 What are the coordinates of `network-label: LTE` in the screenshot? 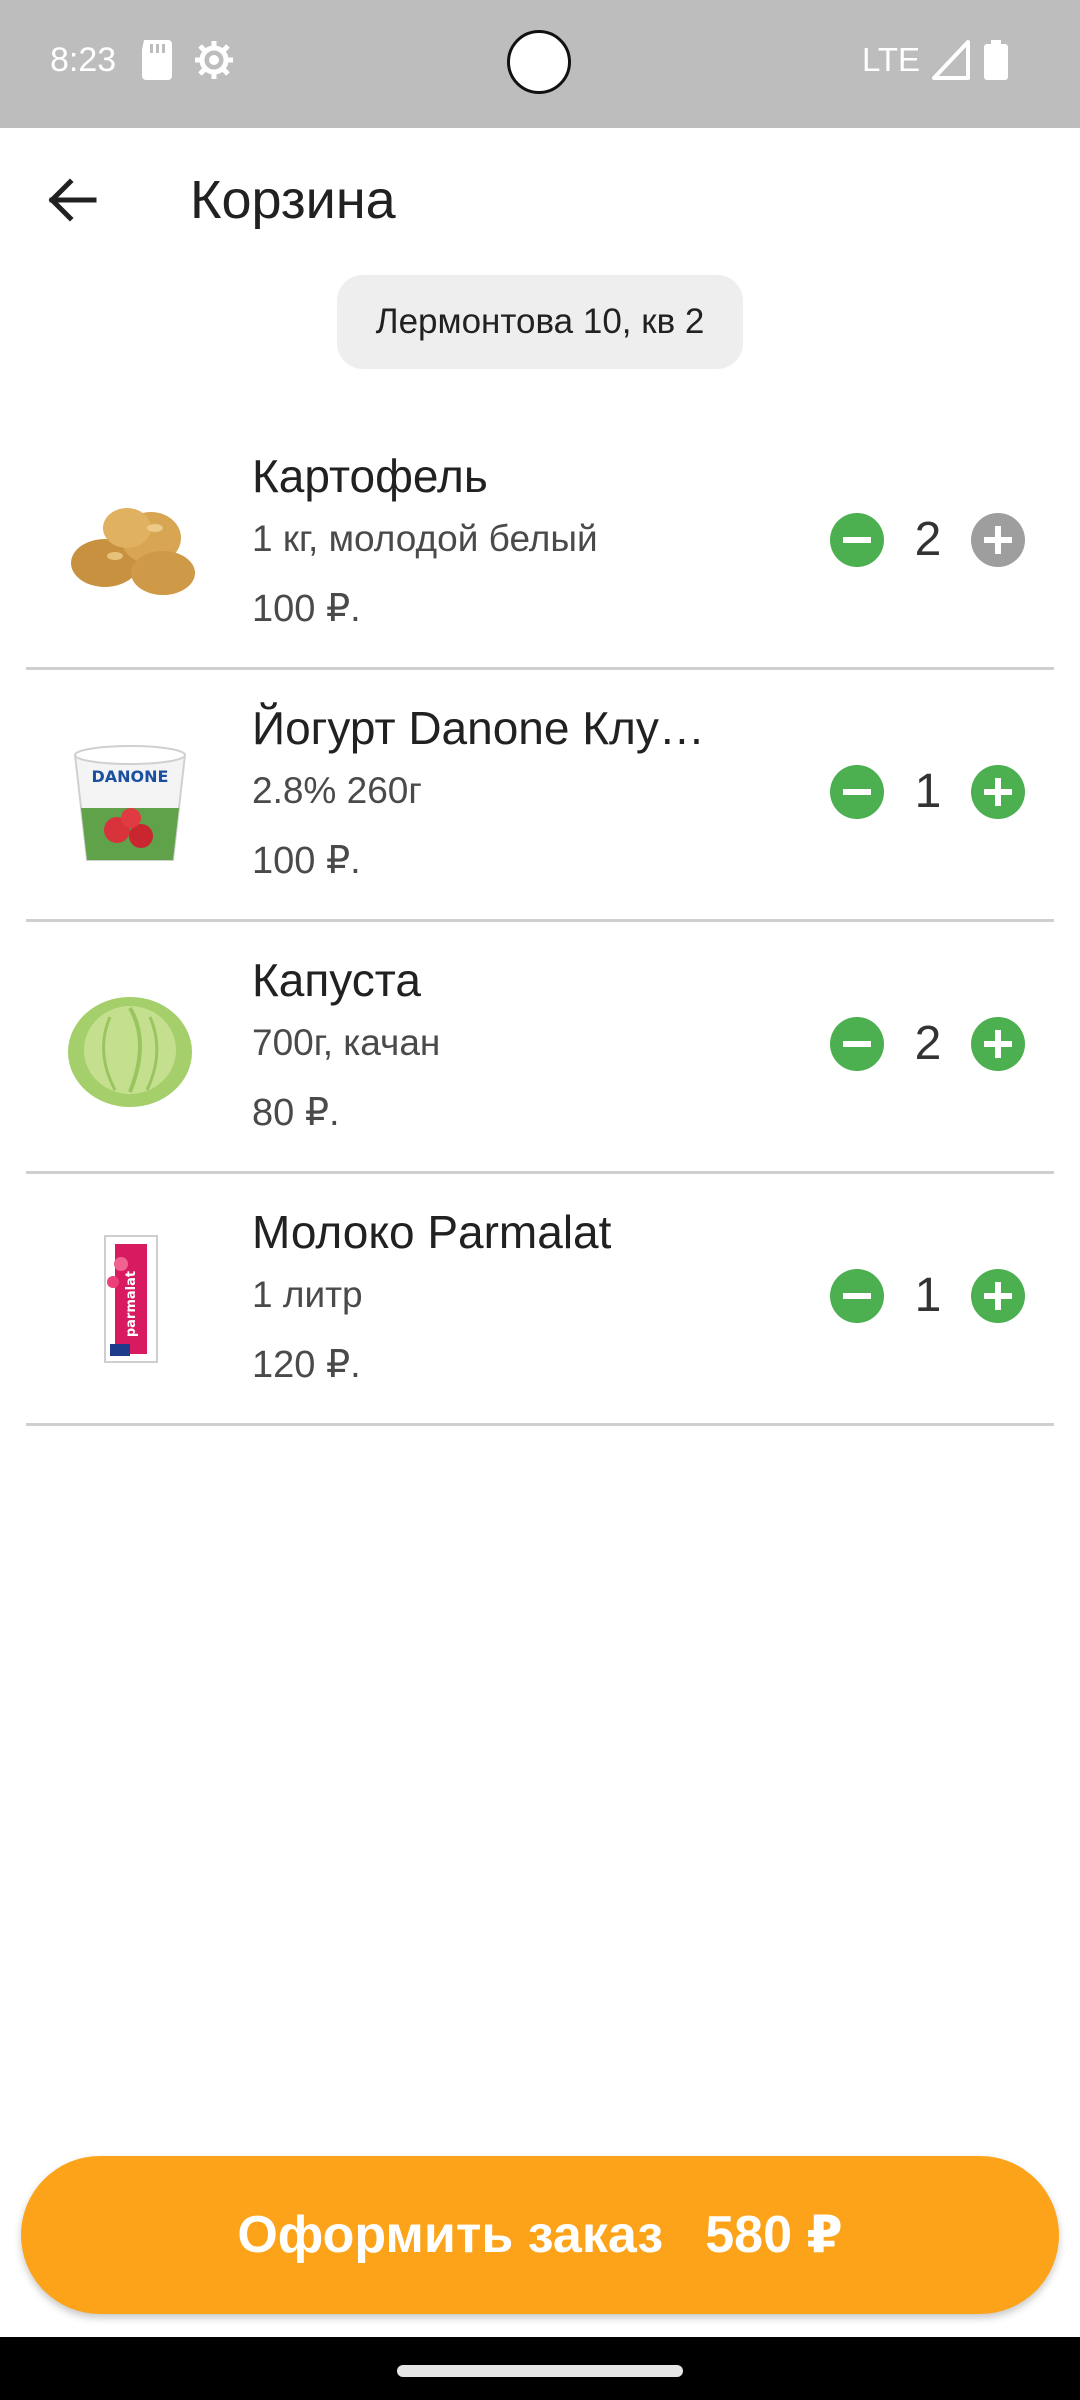 It's located at (891, 59).